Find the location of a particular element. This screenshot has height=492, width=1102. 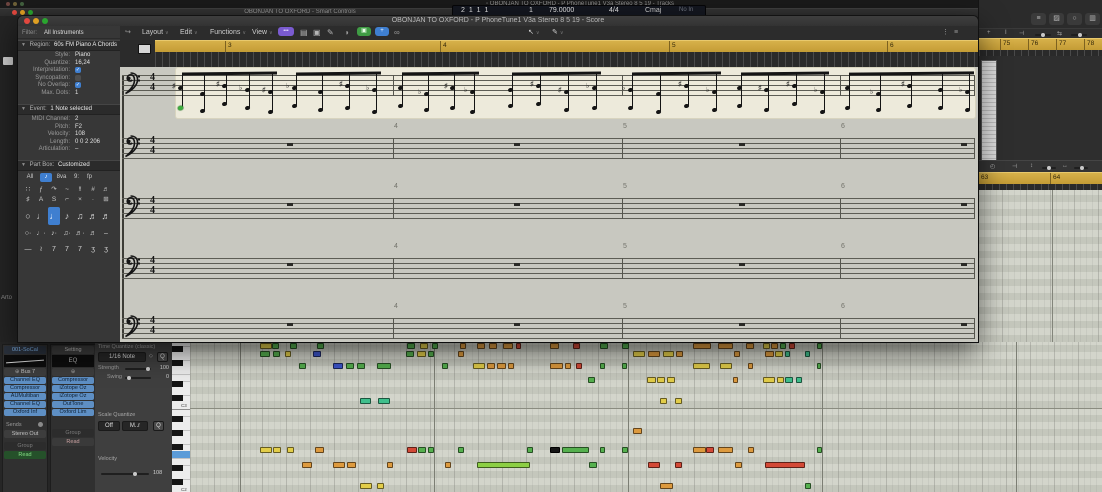

autoscroll-button: + is located at coordinates (382, 31).